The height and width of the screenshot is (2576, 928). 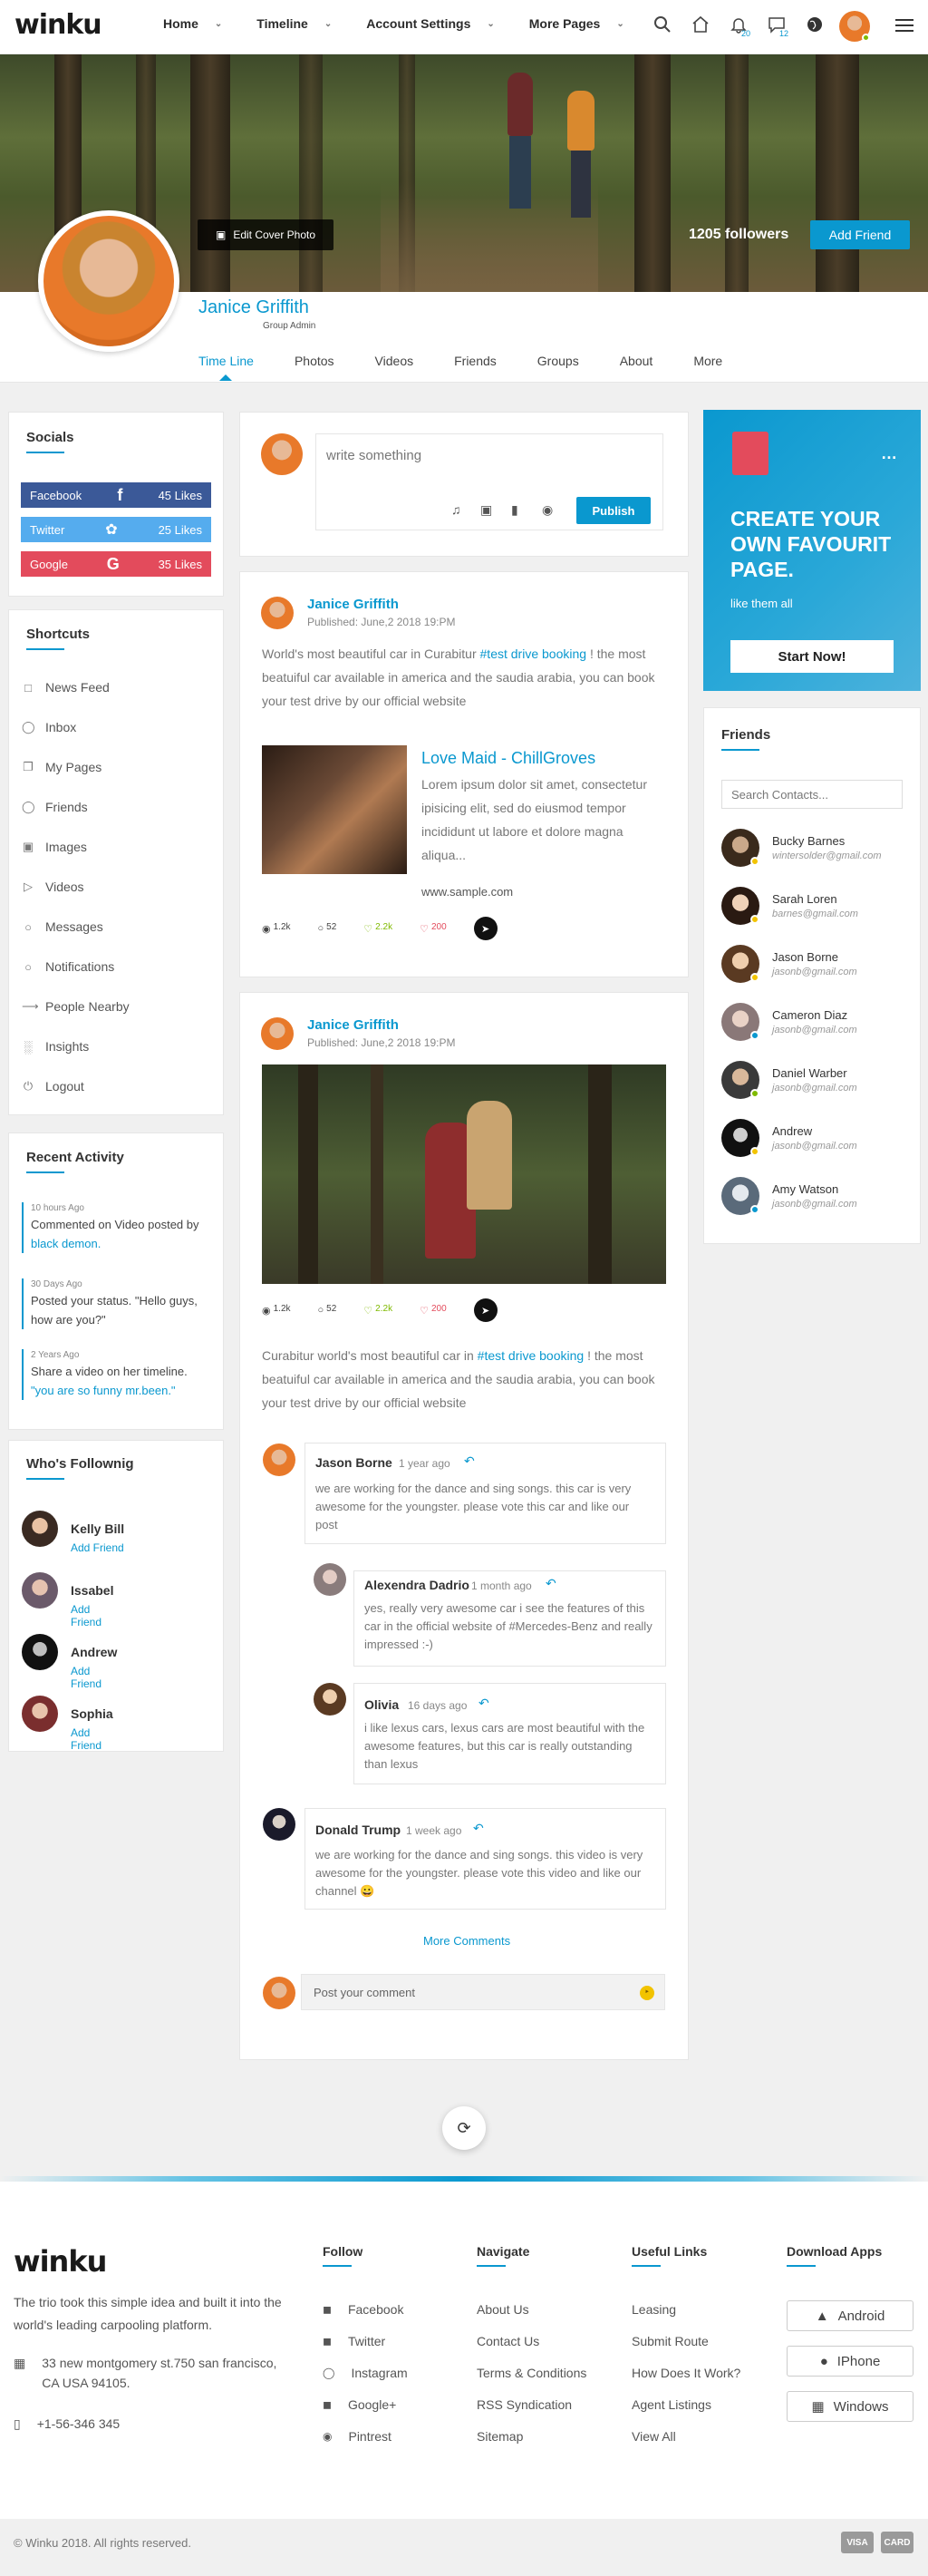 I want to click on footer-facebook-link: ◼ Facebook, so click(x=363, y=2309).